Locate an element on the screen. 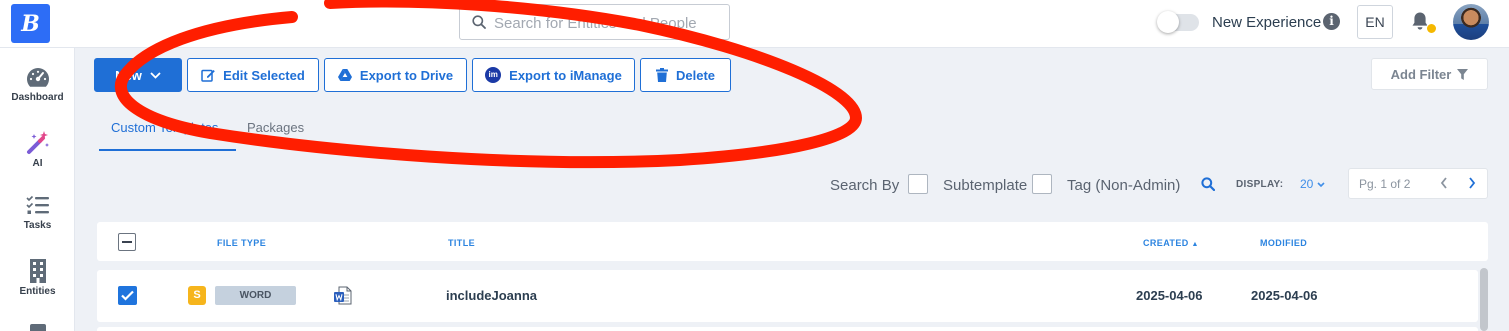 Image resolution: width=1509 pixels, height=331 pixels. edit-selected-button: Edit Selected is located at coordinates (253, 75).